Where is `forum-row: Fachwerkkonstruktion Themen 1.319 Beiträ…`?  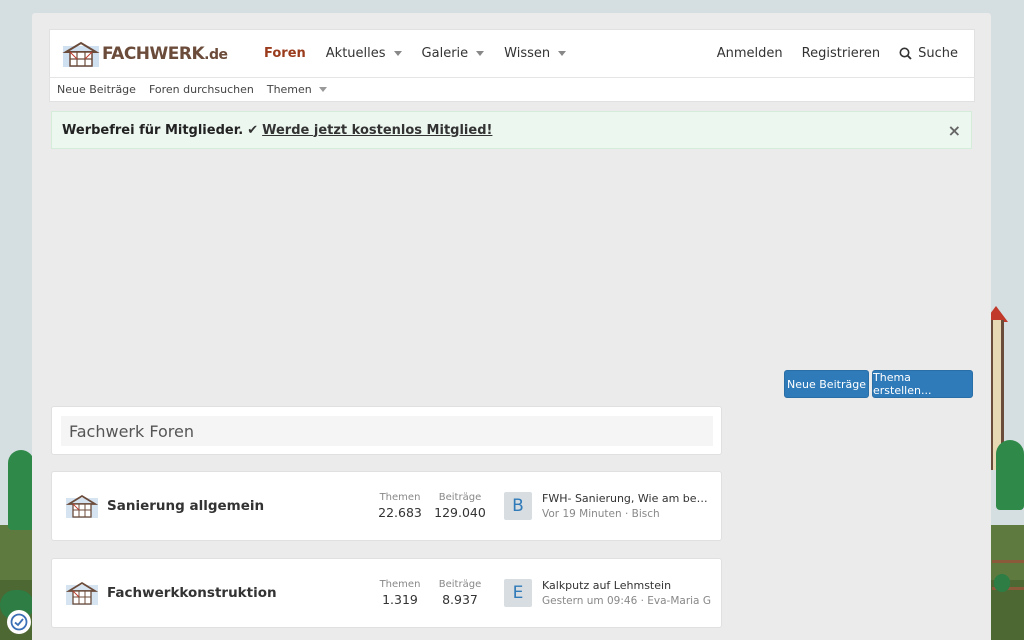 forum-row: Fachwerkkonstruktion Themen 1.319 Beiträ… is located at coordinates (386, 593).